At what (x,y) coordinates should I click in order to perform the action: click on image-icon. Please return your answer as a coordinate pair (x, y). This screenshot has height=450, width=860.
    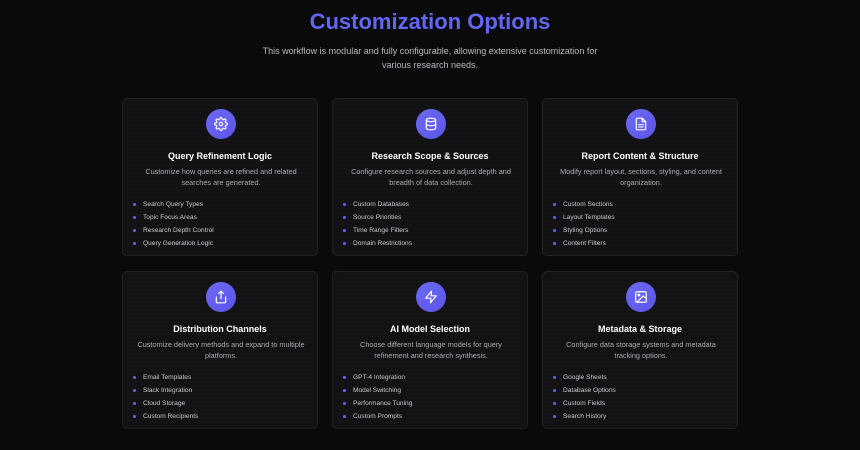
    Looking at the image, I should click on (641, 297).